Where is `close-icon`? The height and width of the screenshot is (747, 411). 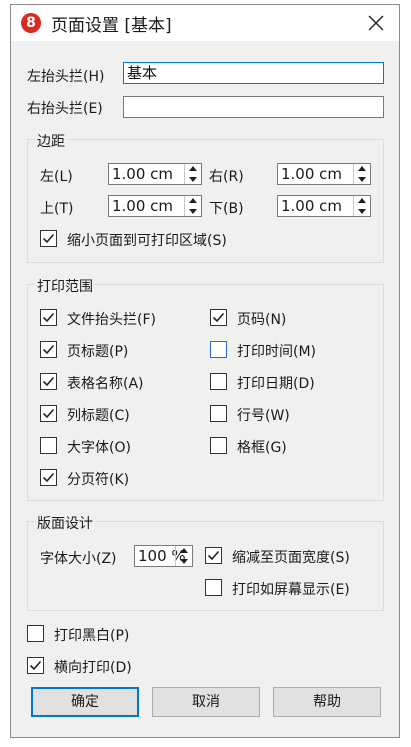 close-icon is located at coordinates (376, 23).